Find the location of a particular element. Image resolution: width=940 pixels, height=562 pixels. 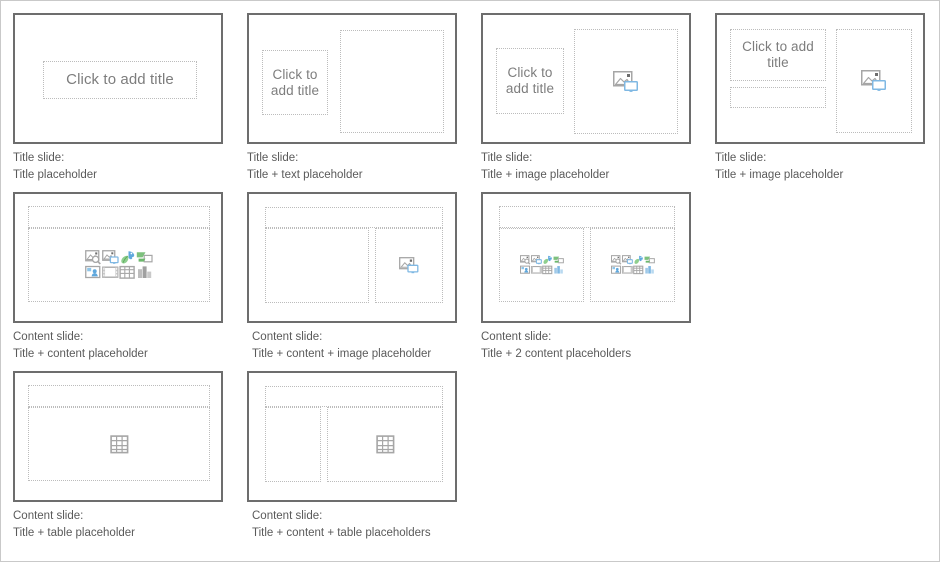

content-placeholder-left is located at coordinates (541, 265).